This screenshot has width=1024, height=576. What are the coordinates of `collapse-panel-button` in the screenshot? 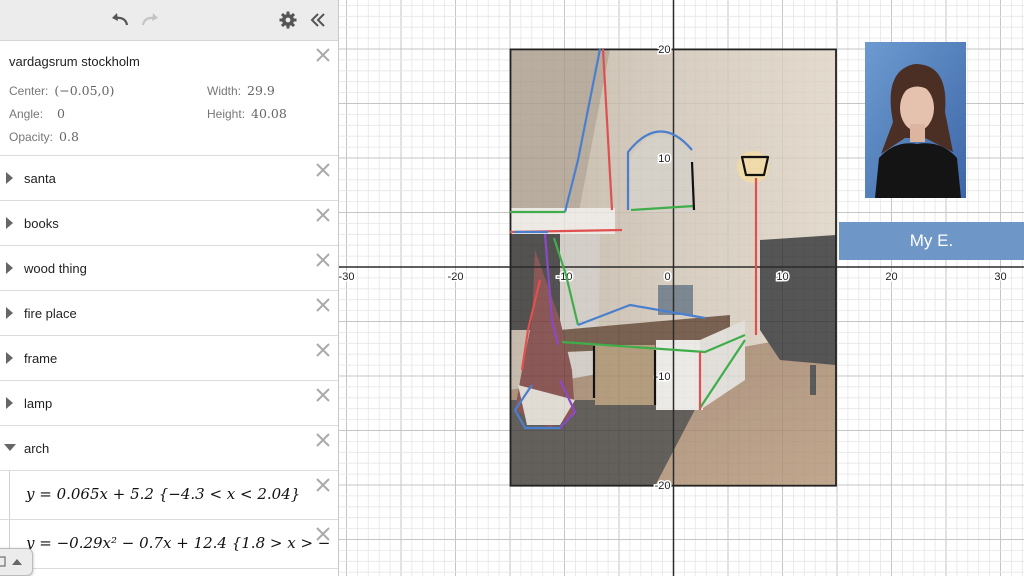 It's located at (318, 20).